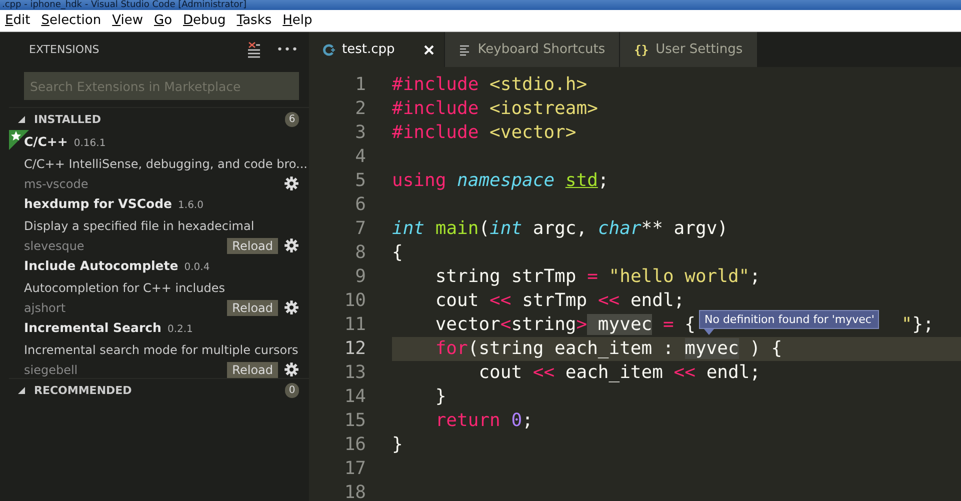 Image resolution: width=961 pixels, height=501 pixels. I want to click on extension-publisher: siegebell, so click(51, 369).